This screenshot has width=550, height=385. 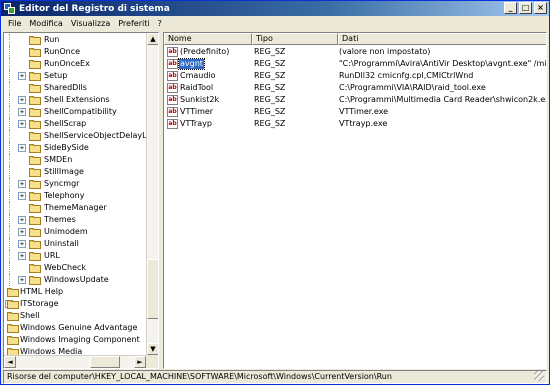 I want to click on tree-item-label: WindowsUpdate, so click(x=76, y=279).